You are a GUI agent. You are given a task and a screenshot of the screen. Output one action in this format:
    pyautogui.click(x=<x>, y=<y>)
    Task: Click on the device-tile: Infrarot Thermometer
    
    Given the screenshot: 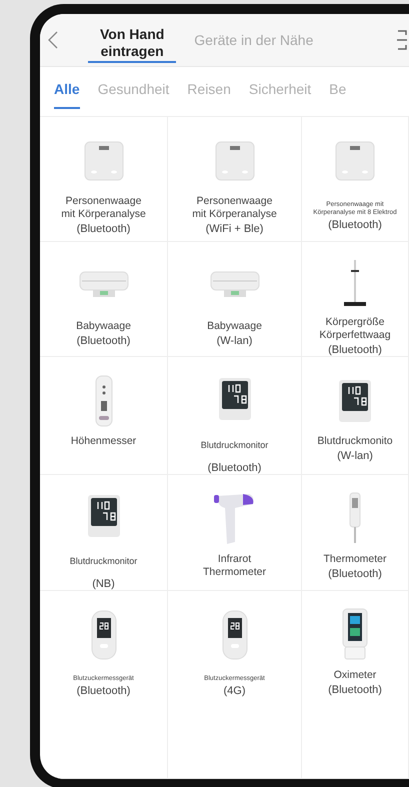 What is the action you would take?
    pyautogui.click(x=235, y=533)
    